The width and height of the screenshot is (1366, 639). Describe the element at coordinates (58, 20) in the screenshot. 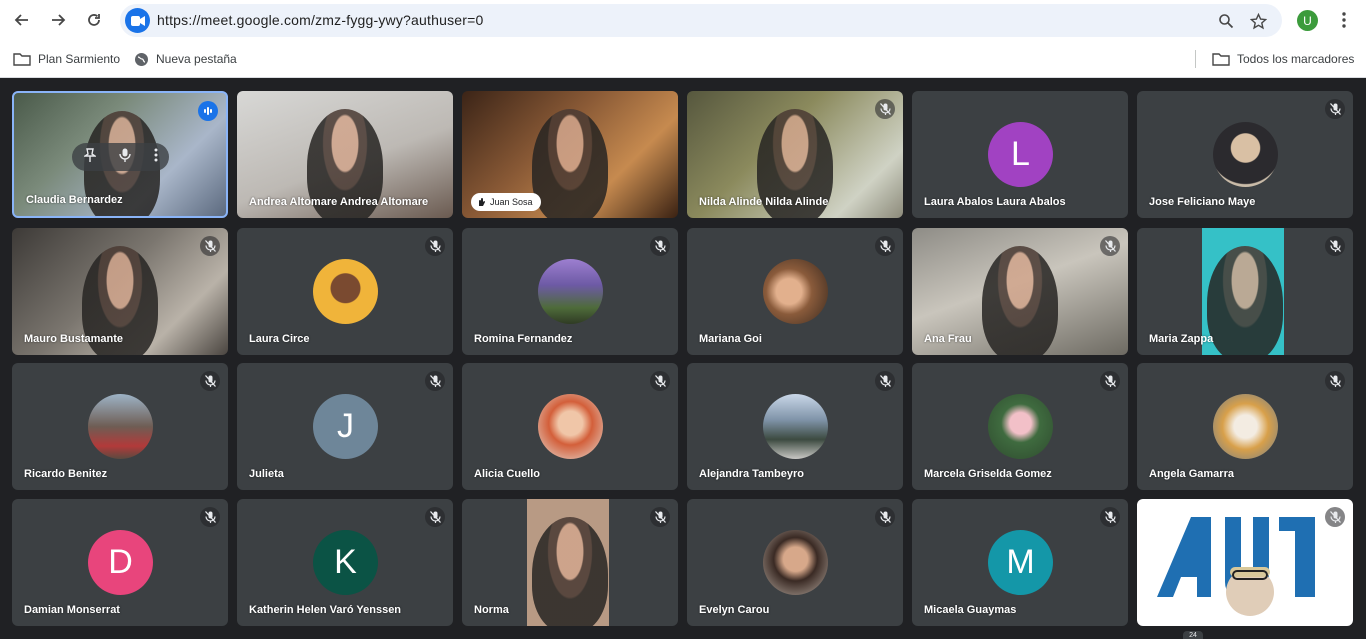

I see `forward-arrow-icon` at that location.